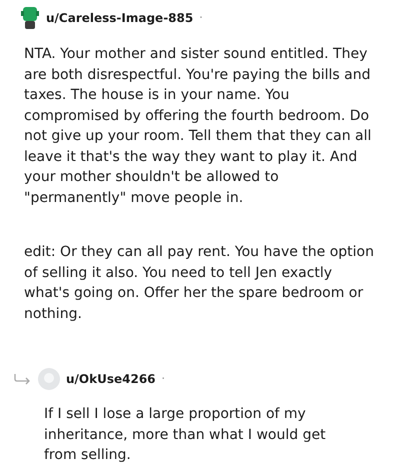 The height and width of the screenshot is (469, 400). Describe the element at coordinates (23, 379) in the screenshot. I see `reply-arrow-icon` at that location.